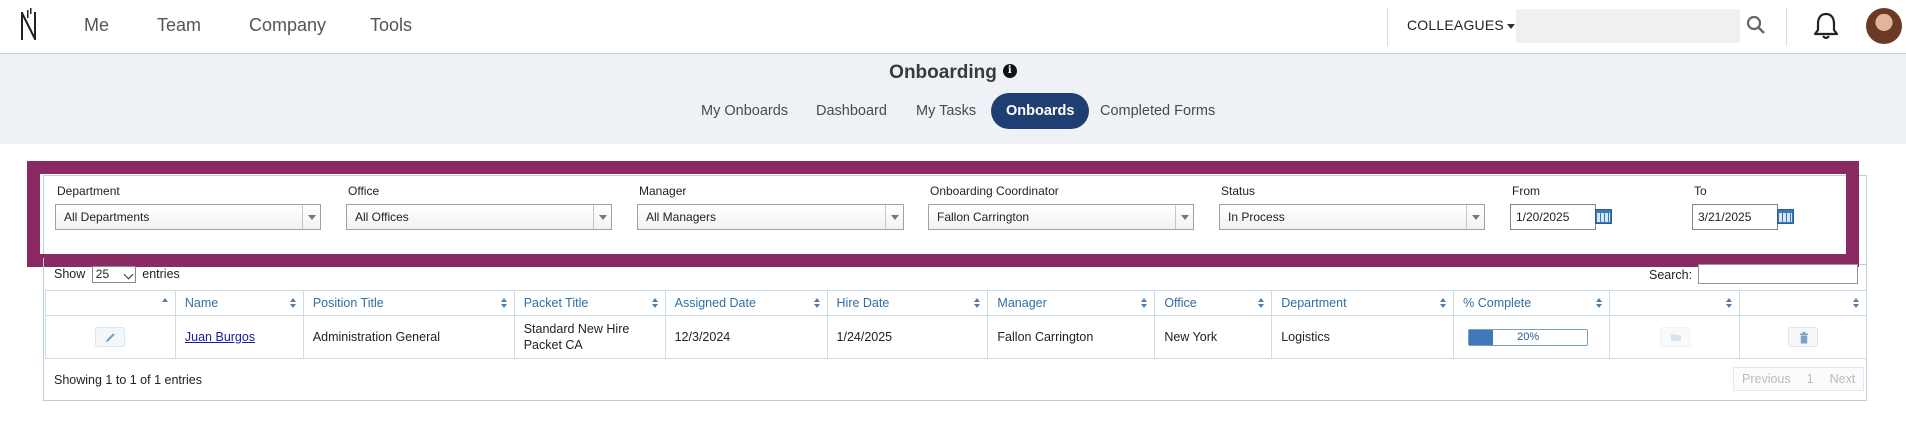 The height and width of the screenshot is (442, 1906). I want to click on column-label: Assigned Date, so click(715, 303).